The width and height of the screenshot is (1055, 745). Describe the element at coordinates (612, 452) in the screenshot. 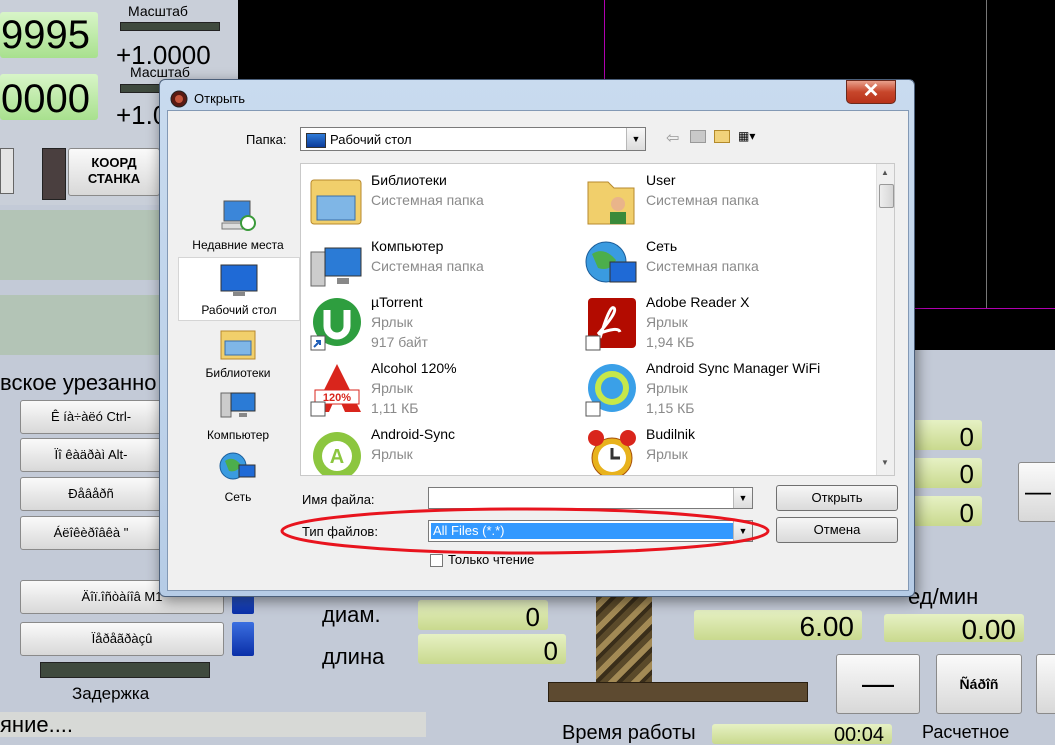

I see `alarm-clock-icon` at that location.